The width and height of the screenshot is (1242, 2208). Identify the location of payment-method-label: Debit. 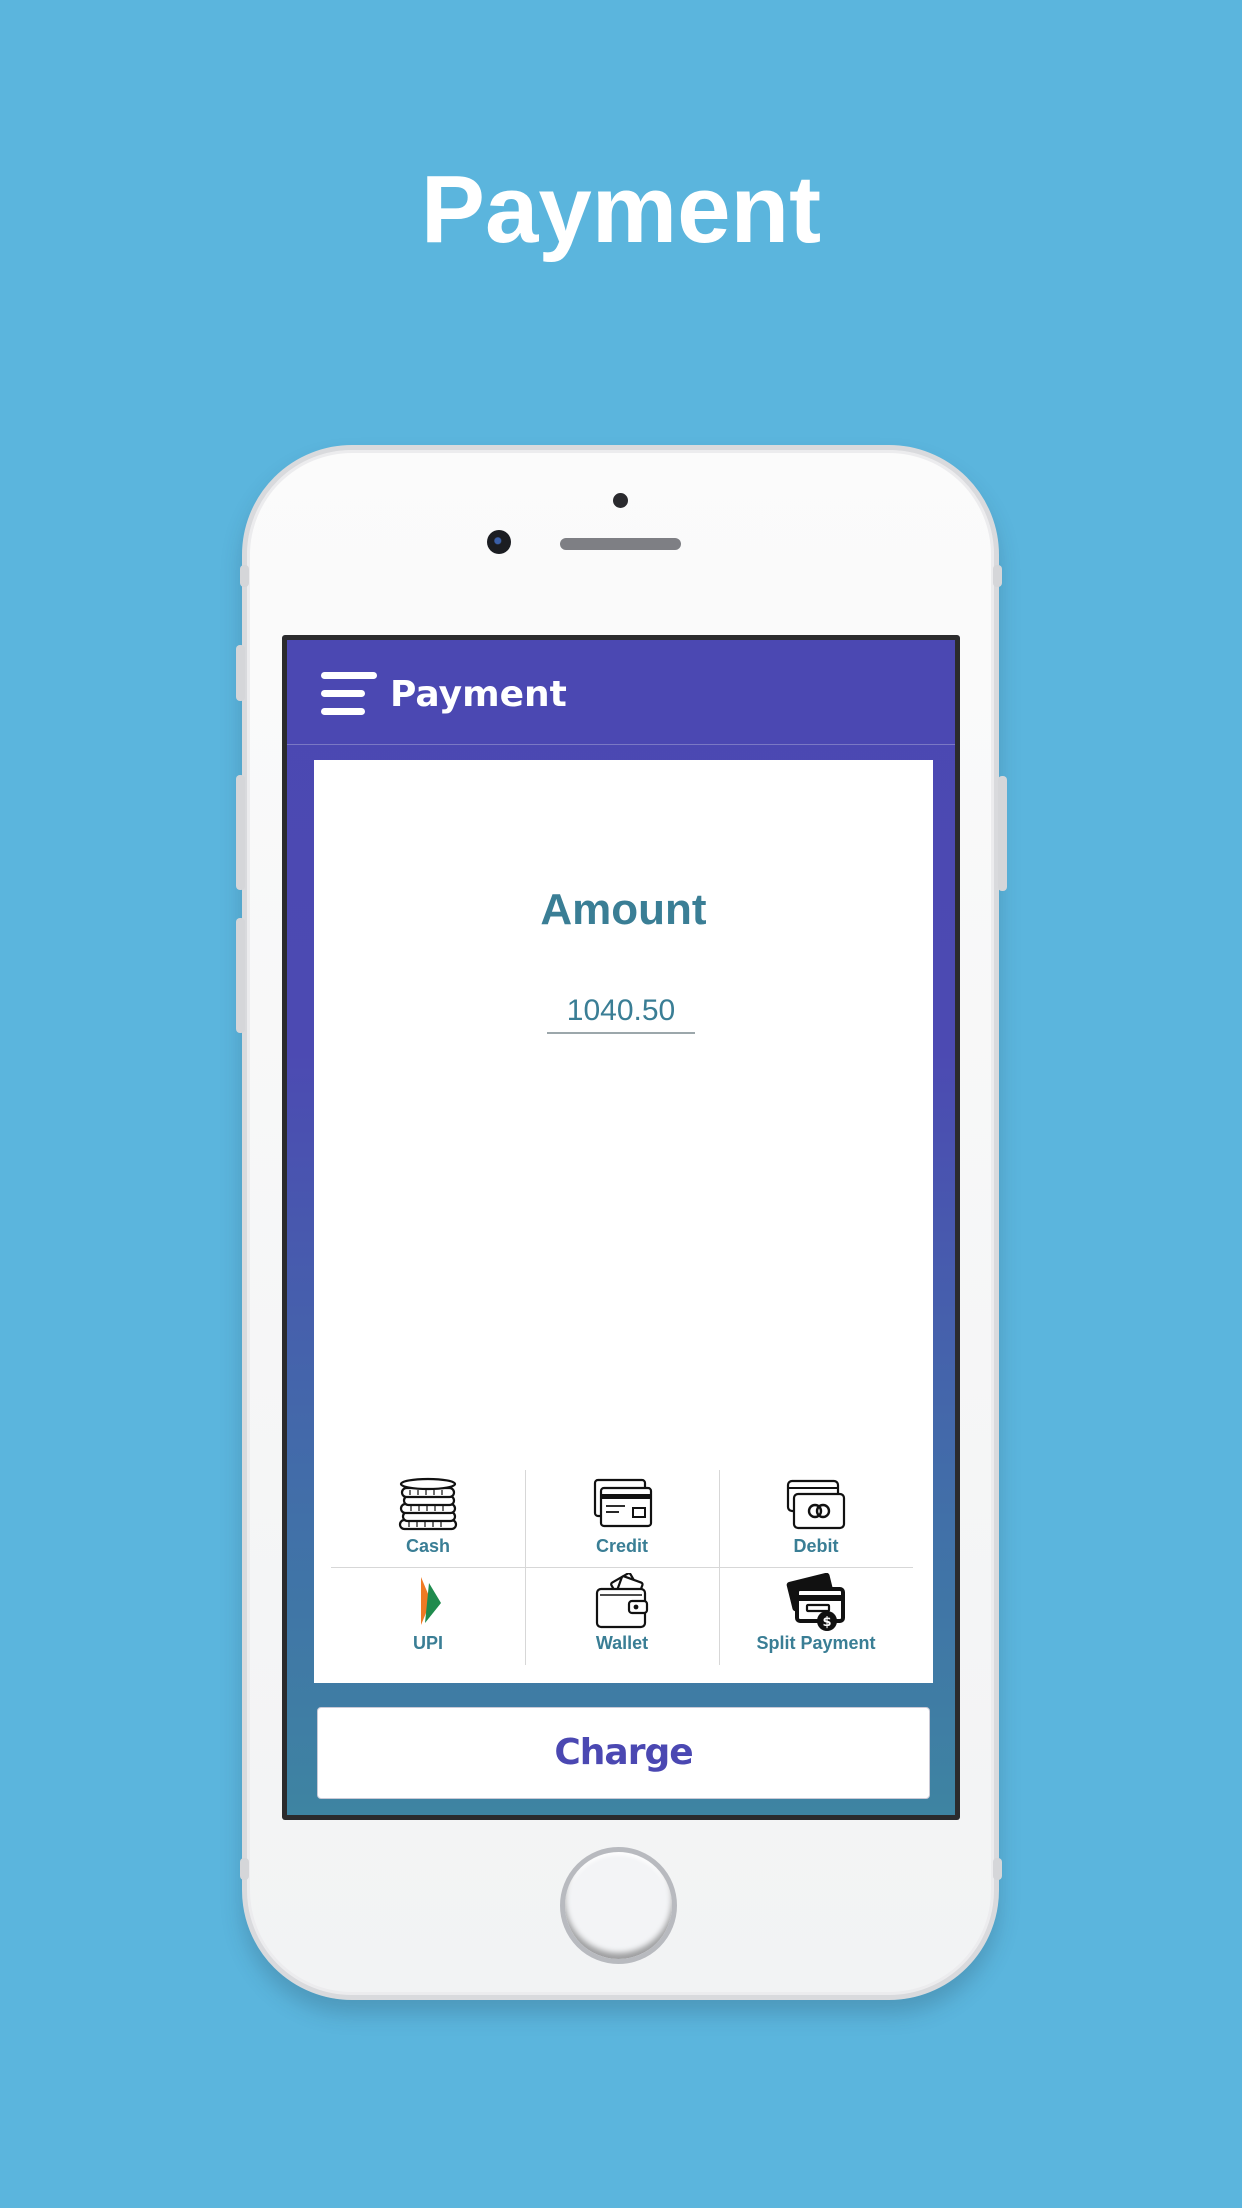
(816, 1546).